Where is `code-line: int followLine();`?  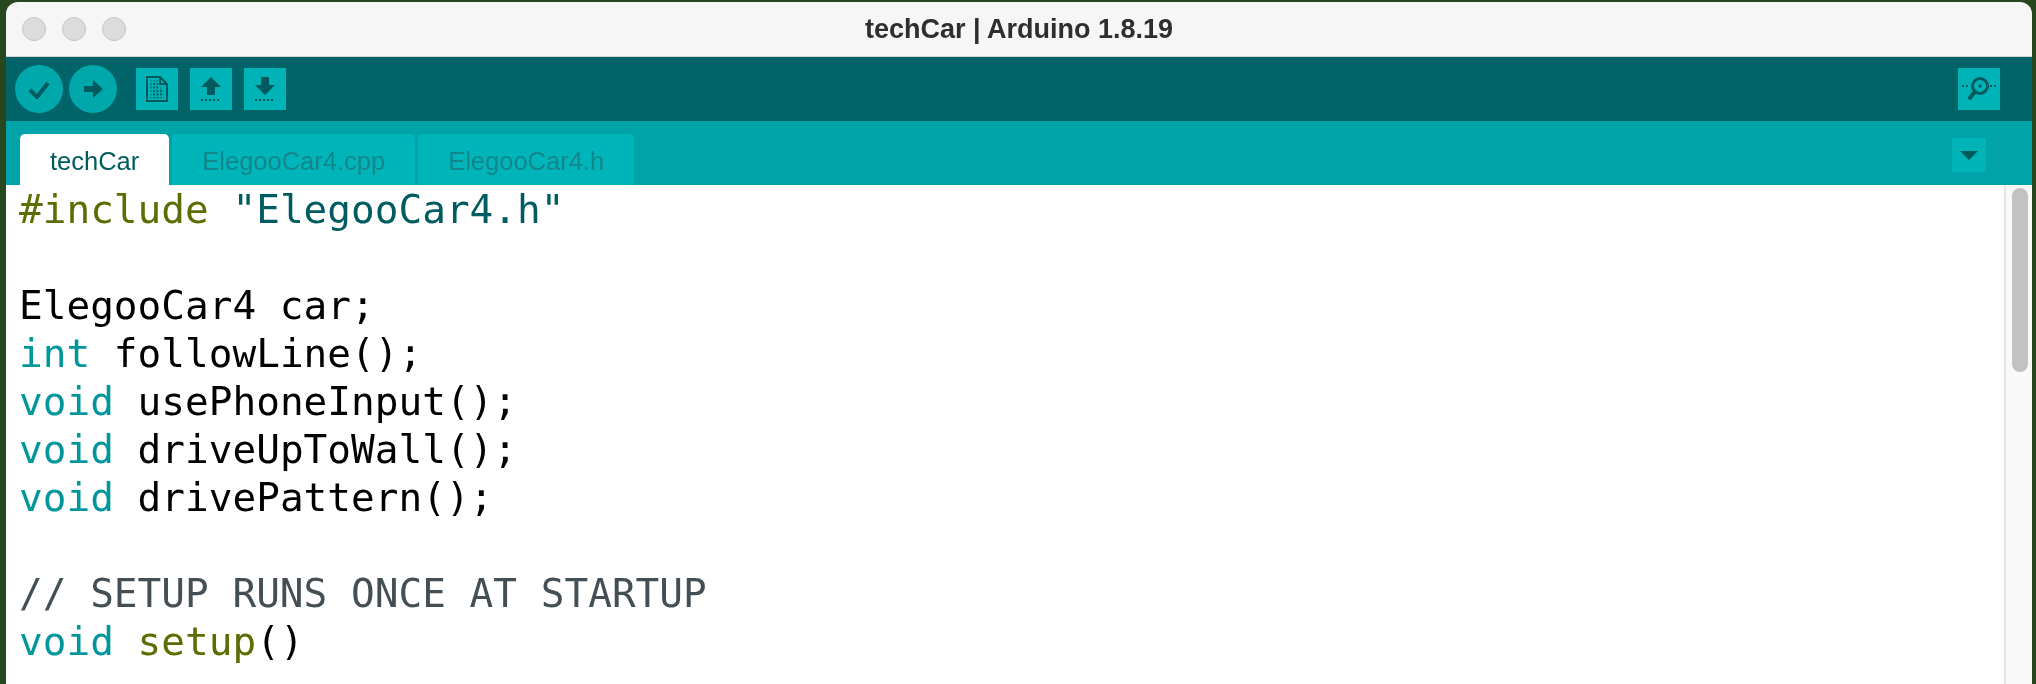
code-line: int followLine(); is located at coordinates (221, 353).